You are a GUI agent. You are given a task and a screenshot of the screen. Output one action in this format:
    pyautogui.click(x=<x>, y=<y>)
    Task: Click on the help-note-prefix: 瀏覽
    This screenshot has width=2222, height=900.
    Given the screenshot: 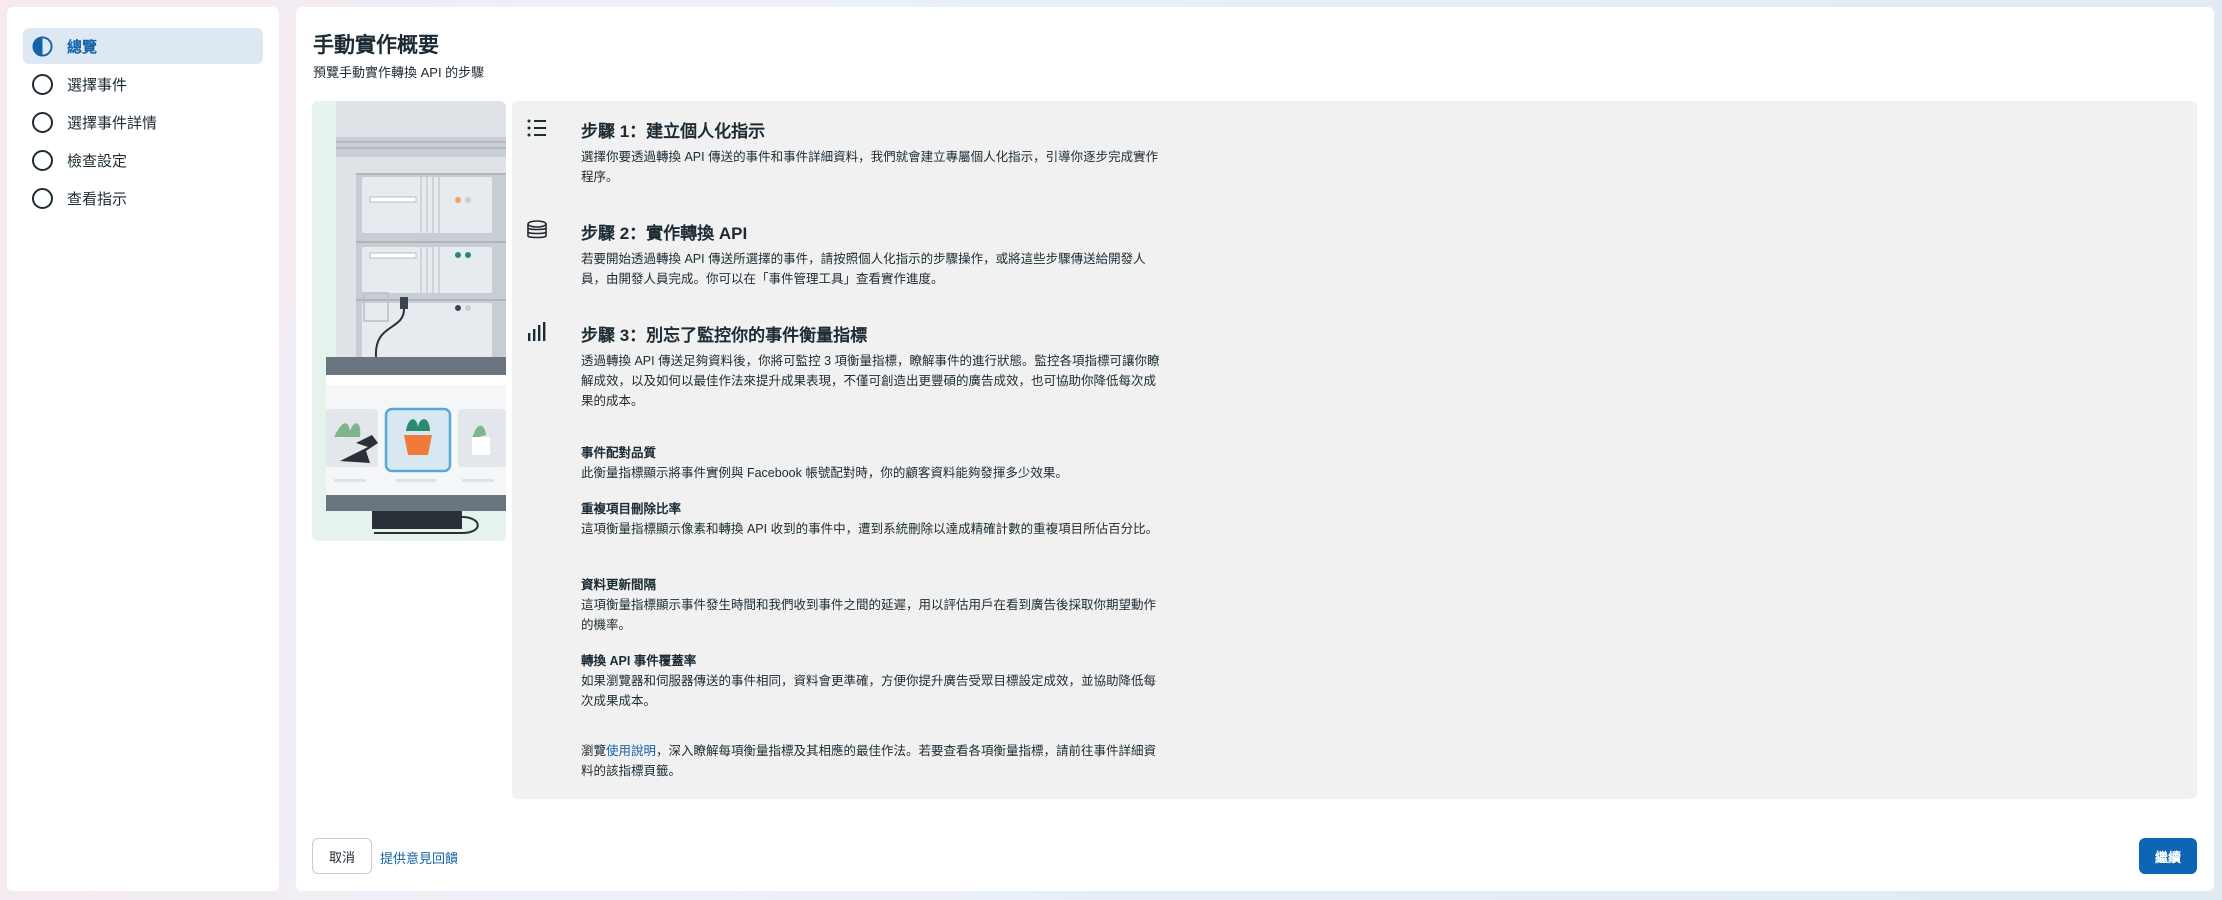 What is the action you would take?
    pyautogui.click(x=594, y=751)
    